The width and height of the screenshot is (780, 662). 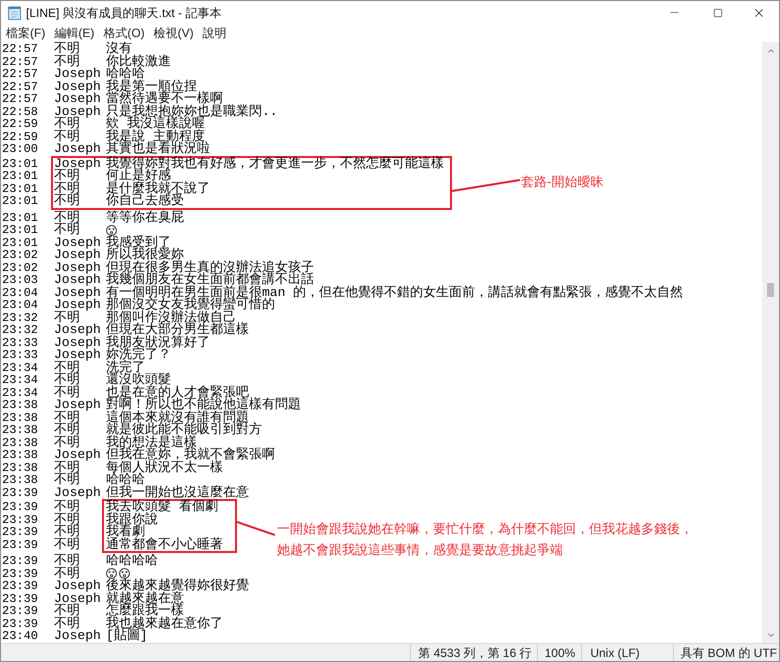 What do you see at coordinates (20, 111) in the screenshot?
I see `timestamp: 22:58` at bounding box center [20, 111].